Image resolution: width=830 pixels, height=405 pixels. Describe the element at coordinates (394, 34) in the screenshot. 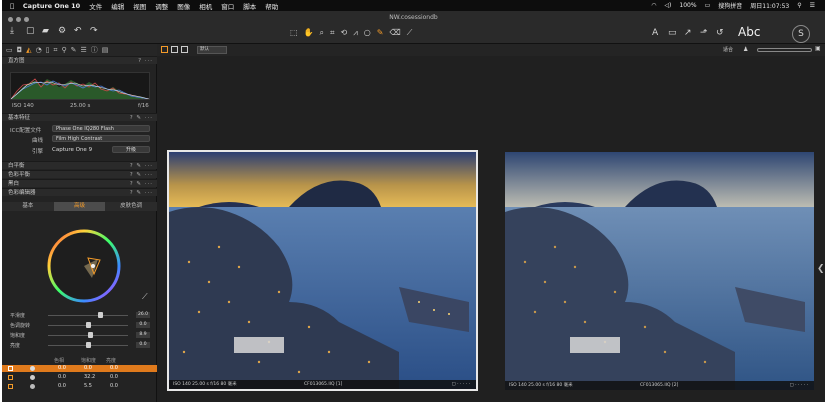

I see `eraser-tool-icon: ⌫` at that location.